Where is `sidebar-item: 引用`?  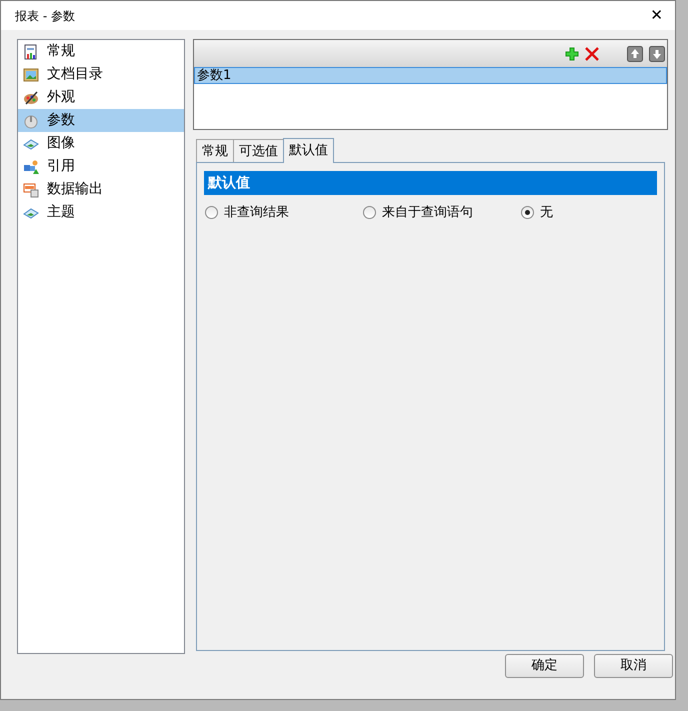
sidebar-item: 引用 is located at coordinates (101, 166).